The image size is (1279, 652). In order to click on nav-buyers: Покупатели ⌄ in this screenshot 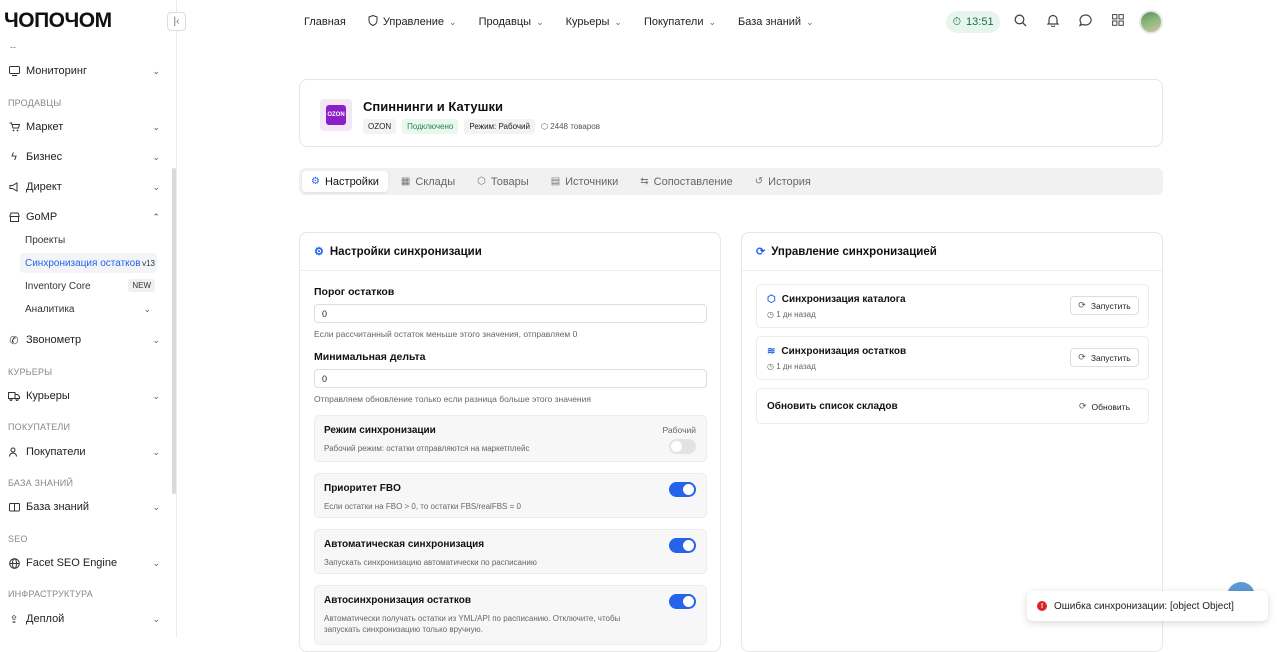, I will do `click(680, 22)`.